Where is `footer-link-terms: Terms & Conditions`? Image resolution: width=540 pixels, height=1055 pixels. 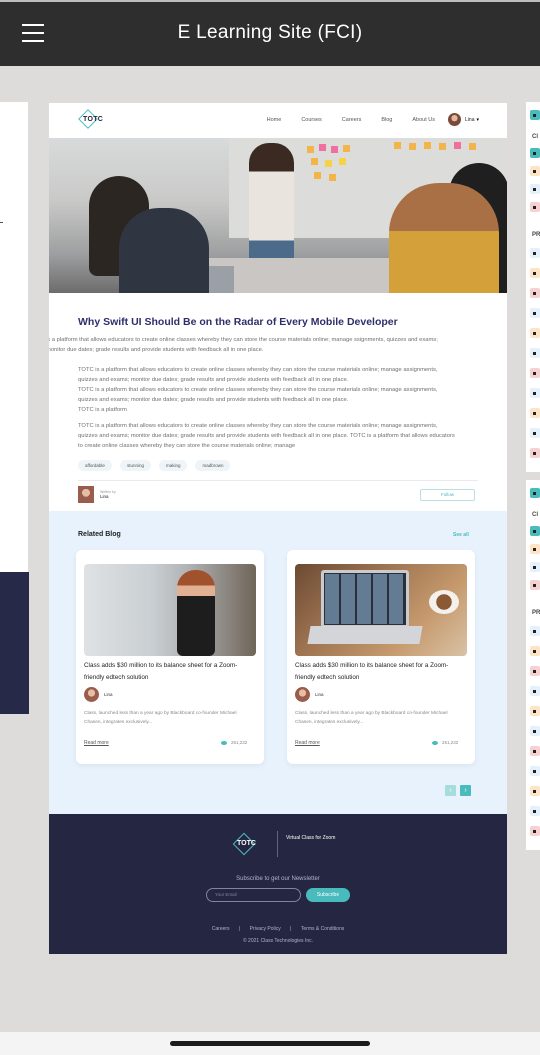
footer-link-terms: Terms & Conditions is located at coordinates (322, 929).